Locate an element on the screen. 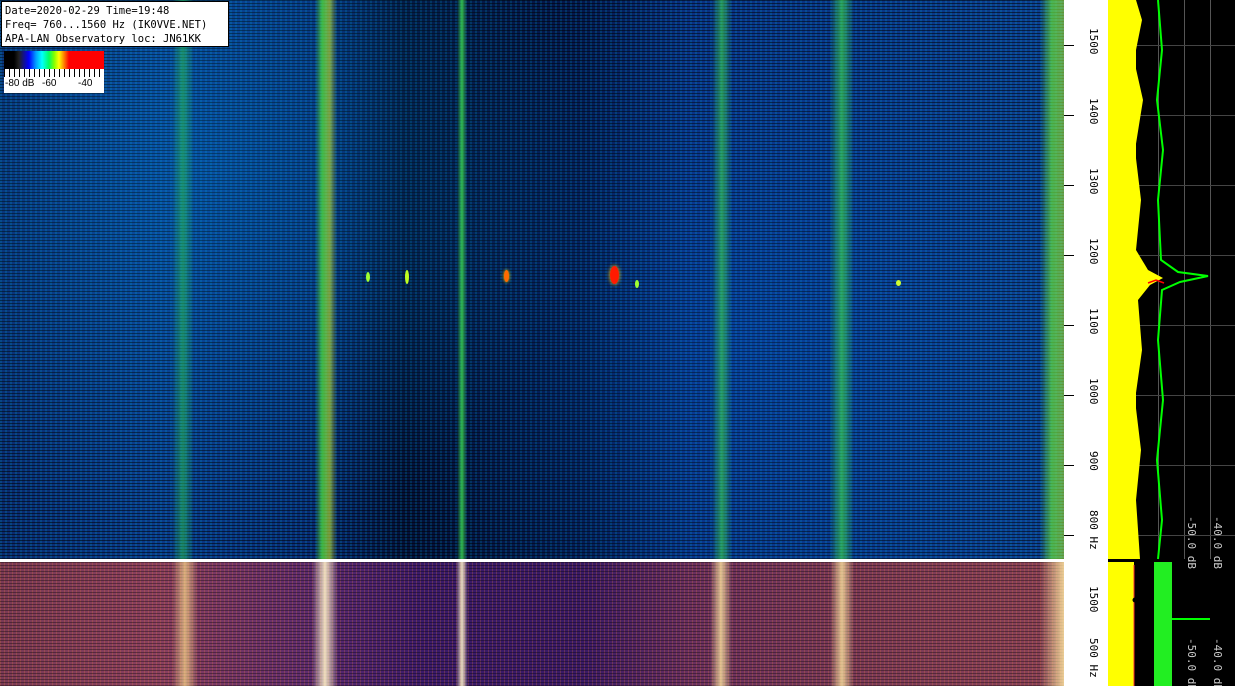 This screenshot has height=686, width=1235. freq-tick-label: 900 is located at coordinates (1093, 461).